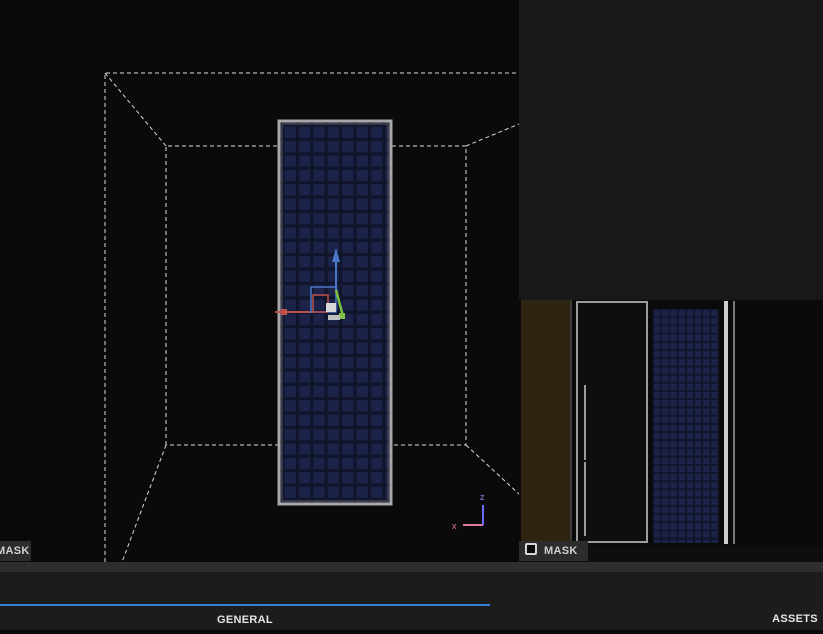 This screenshot has width=823, height=634. What do you see at coordinates (411, 567) in the screenshot?
I see `toolbar-strip` at bounding box center [411, 567].